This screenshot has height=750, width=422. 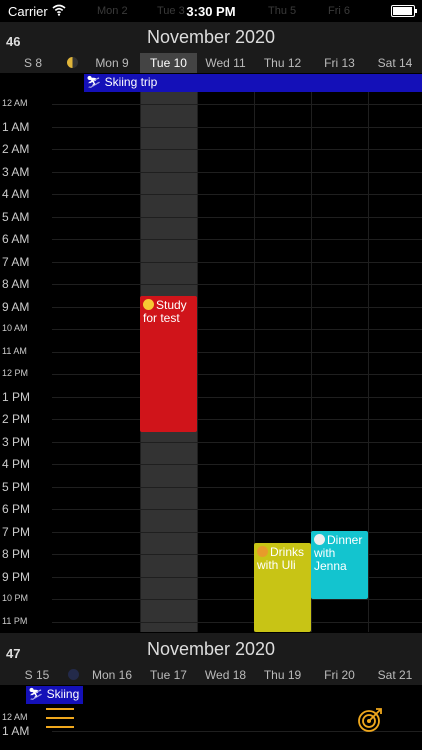 What do you see at coordinates (112, 63) in the screenshot?
I see `day-header-mon: Mon 9` at bounding box center [112, 63].